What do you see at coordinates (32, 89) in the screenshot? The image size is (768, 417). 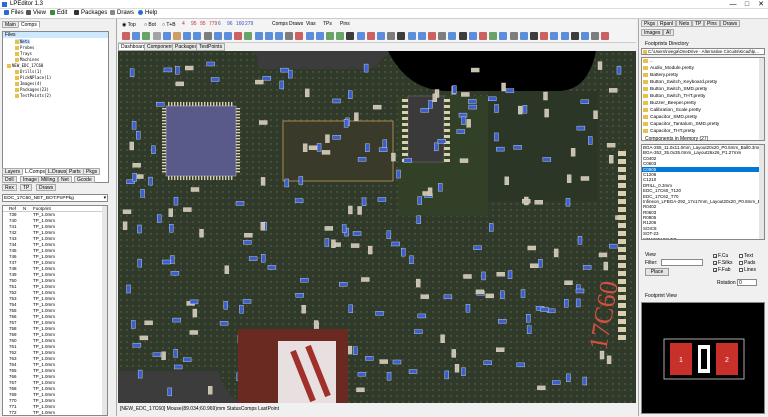 I see `tree-item-packages: Packages(23)` at bounding box center [32, 89].